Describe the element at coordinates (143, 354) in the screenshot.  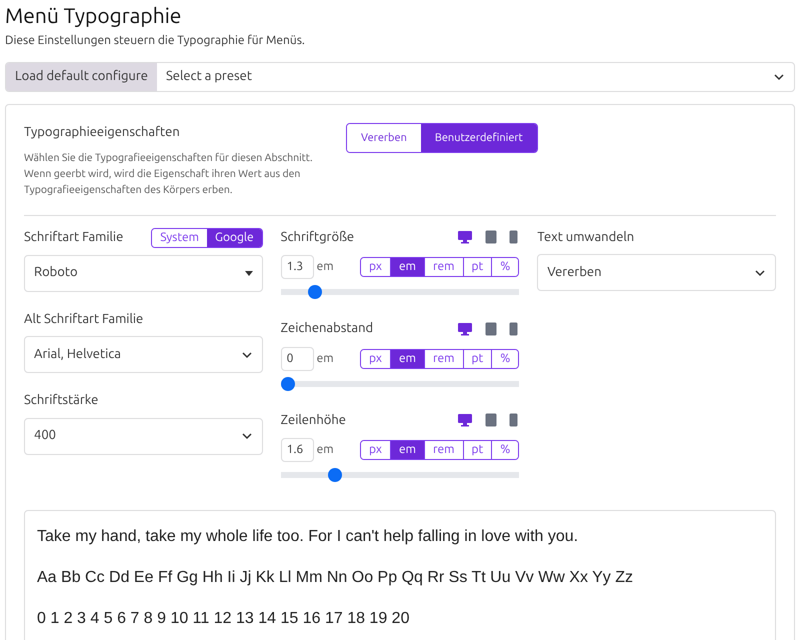
I see `alt-font-select: Arial, Helvetica` at that location.